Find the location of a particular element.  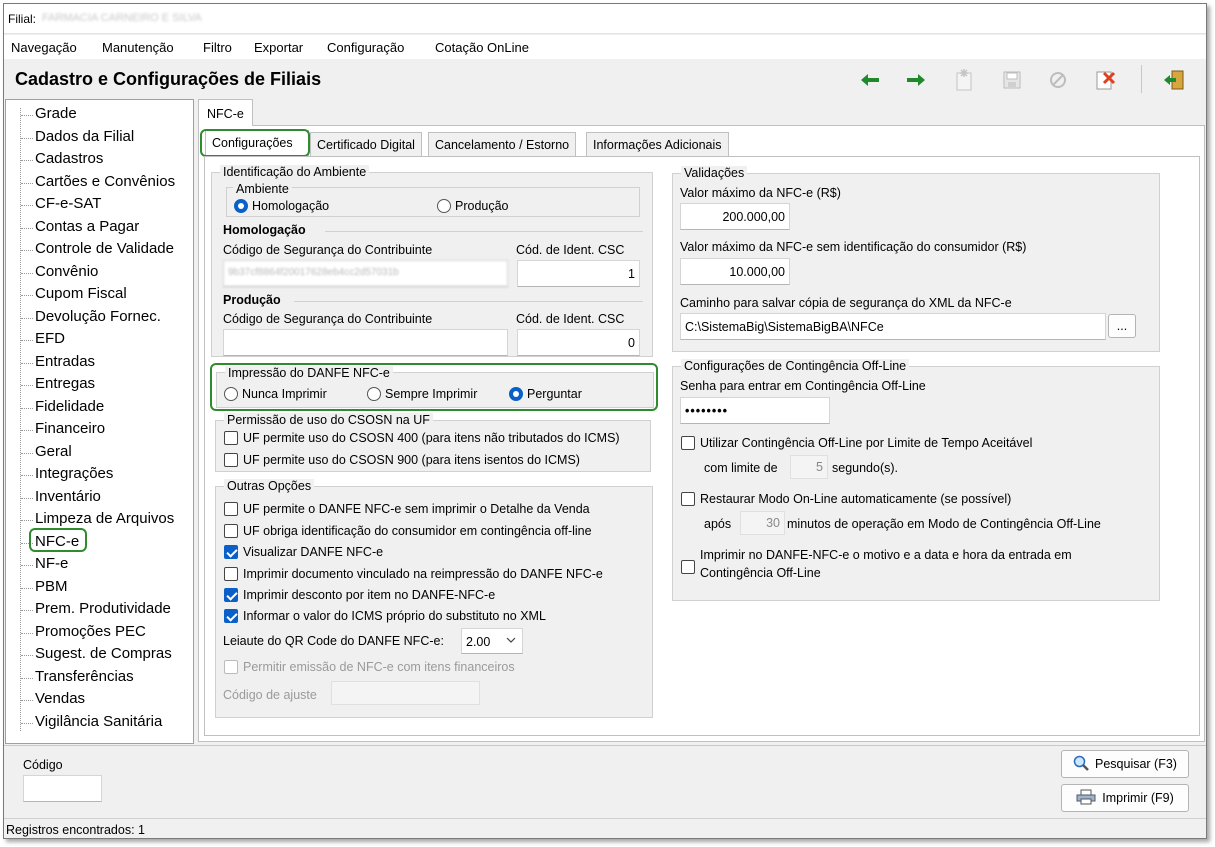

valor-maximo-label: Valor máximo da NFC-e (R$) is located at coordinates (760, 193).